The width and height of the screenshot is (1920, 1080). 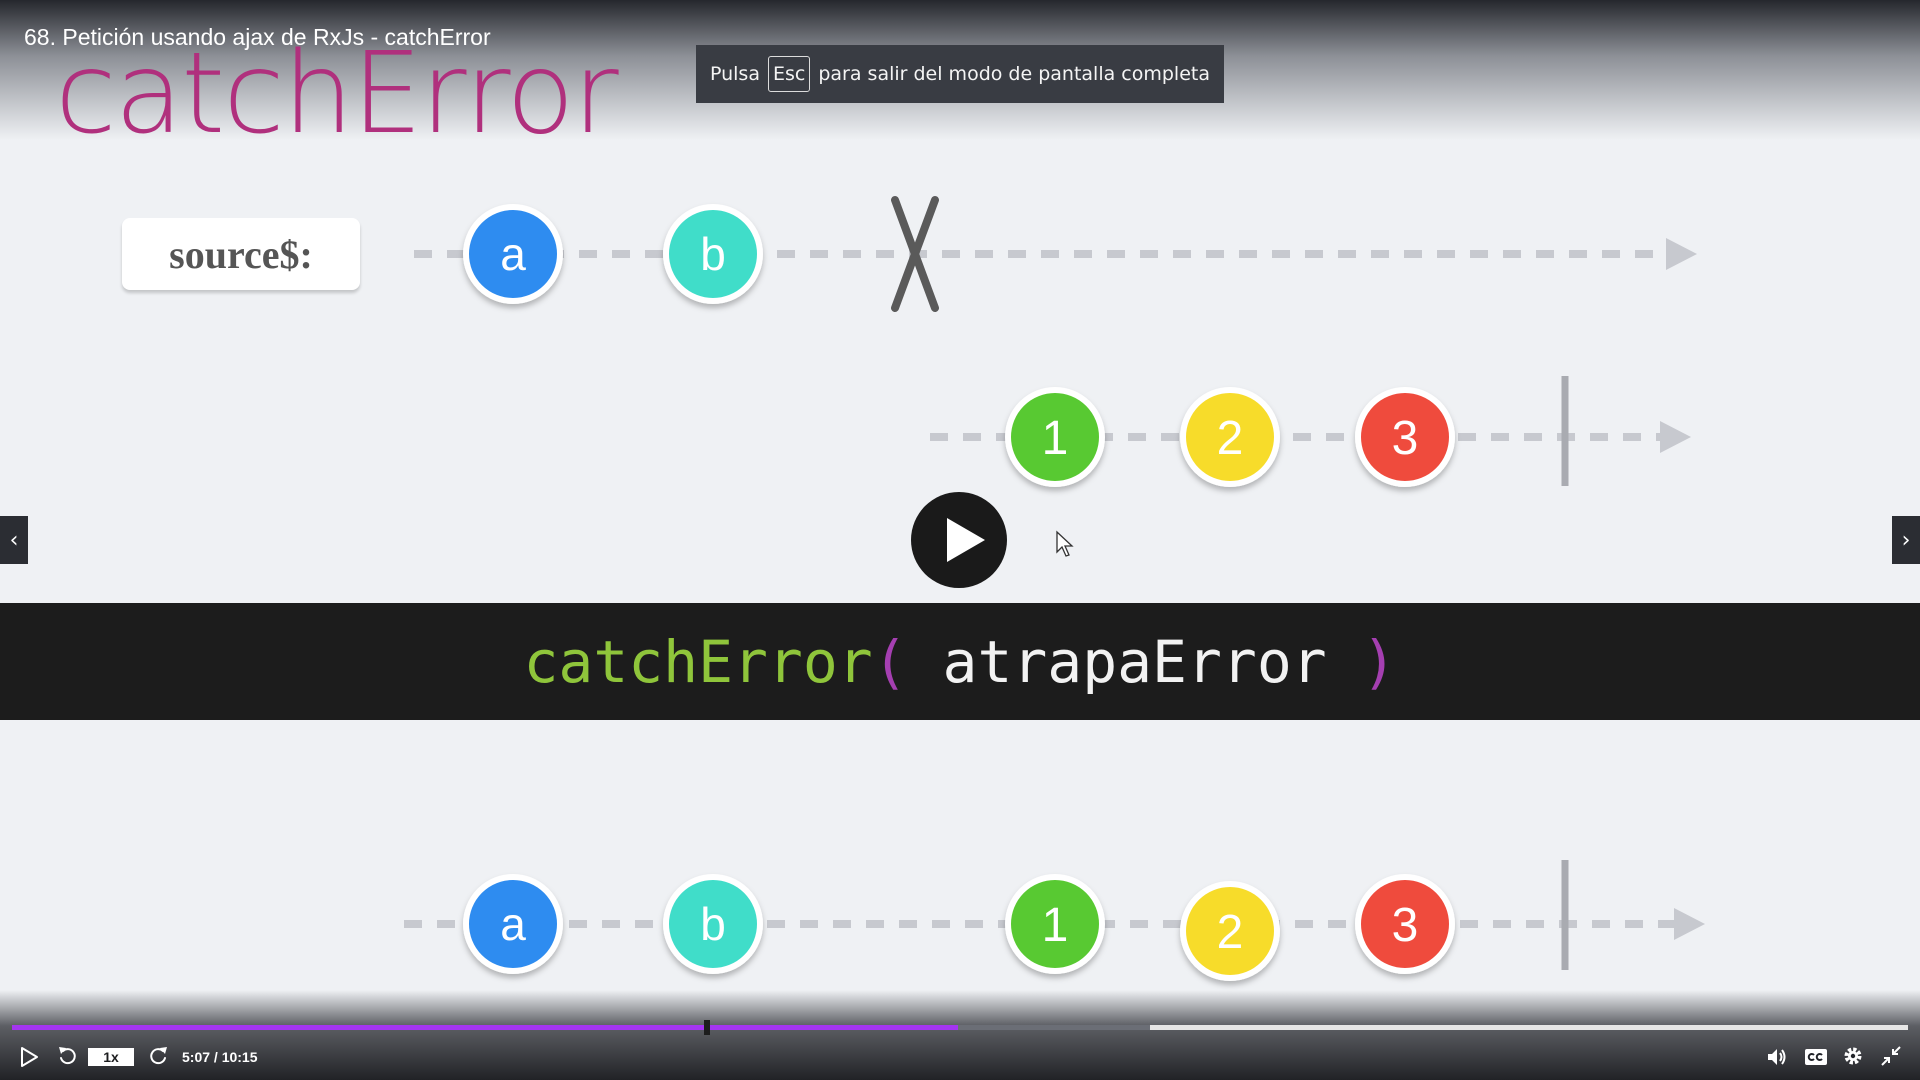 I want to click on exit-fullscreen-icon, so click(x=1891, y=1056).